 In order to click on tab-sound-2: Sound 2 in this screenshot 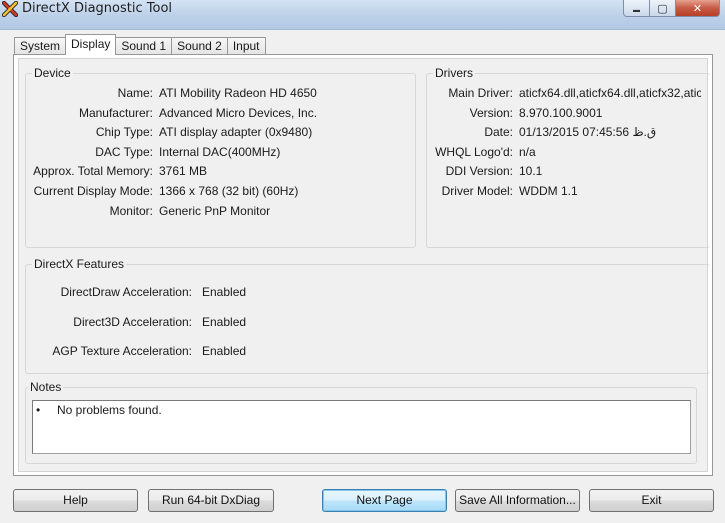, I will do `click(199, 46)`.